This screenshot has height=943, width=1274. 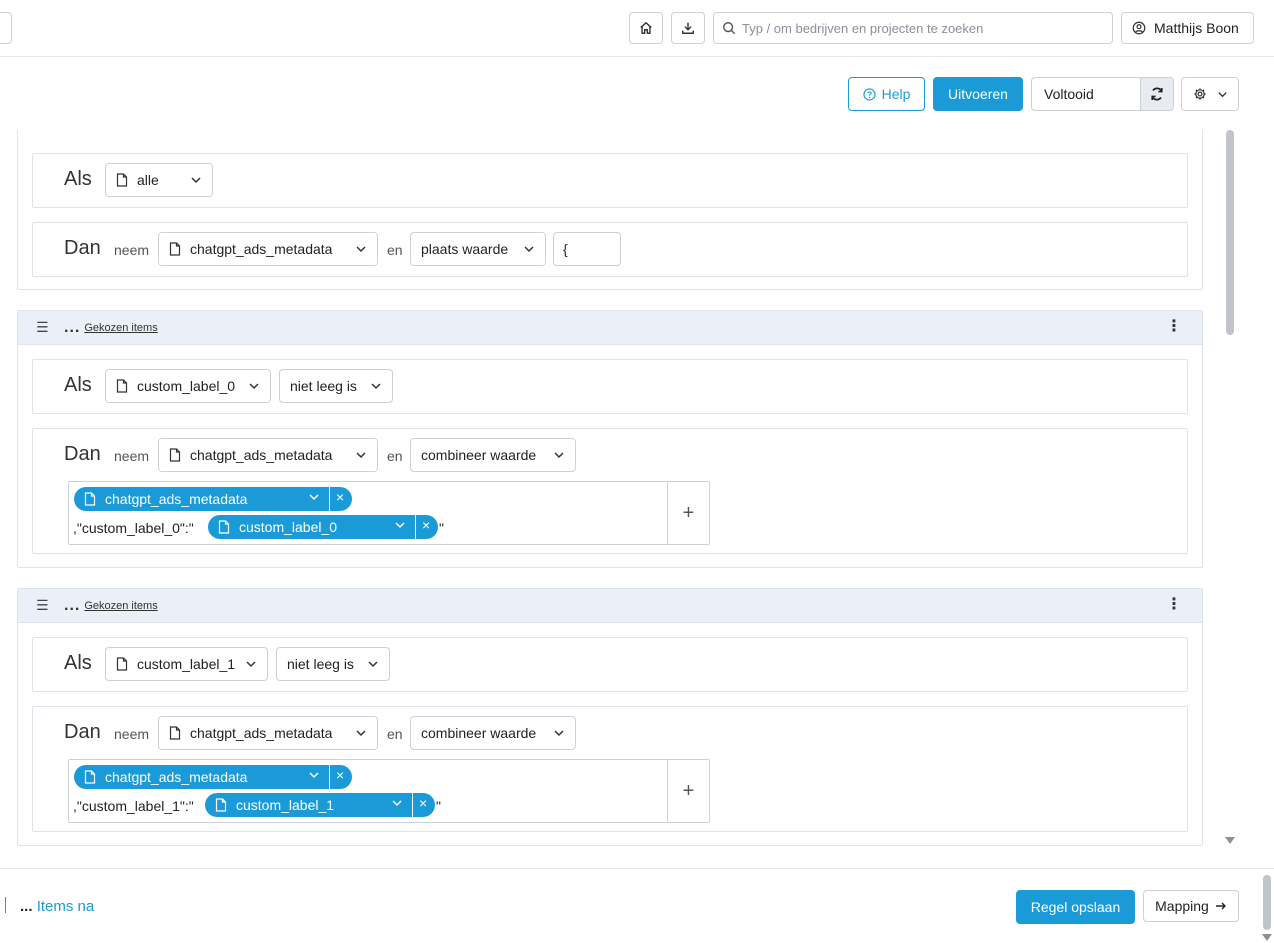 I want to click on help-button: Help, so click(x=886, y=94).